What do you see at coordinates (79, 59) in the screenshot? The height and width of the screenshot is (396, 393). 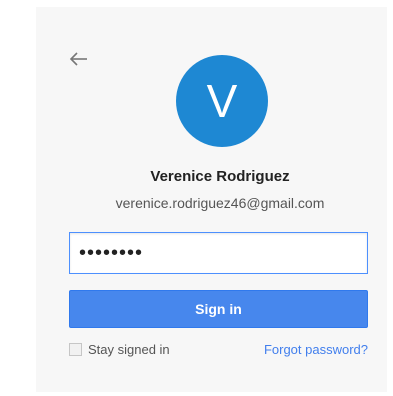 I see `back-arrow-icon` at bounding box center [79, 59].